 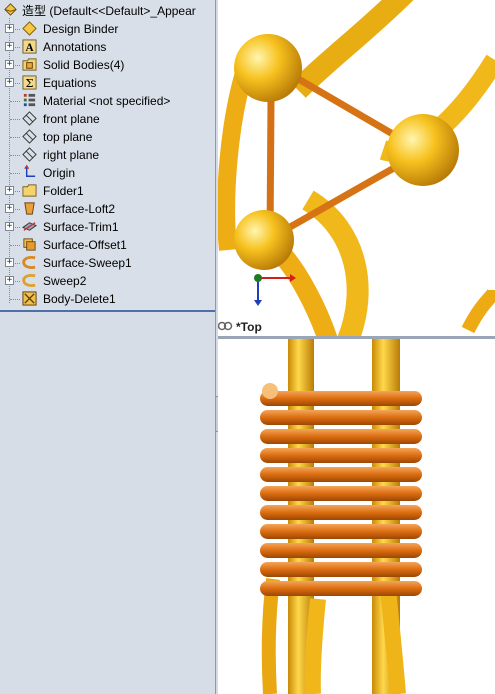 What do you see at coordinates (275, 290) in the screenshot?
I see `coordinate-triad` at bounding box center [275, 290].